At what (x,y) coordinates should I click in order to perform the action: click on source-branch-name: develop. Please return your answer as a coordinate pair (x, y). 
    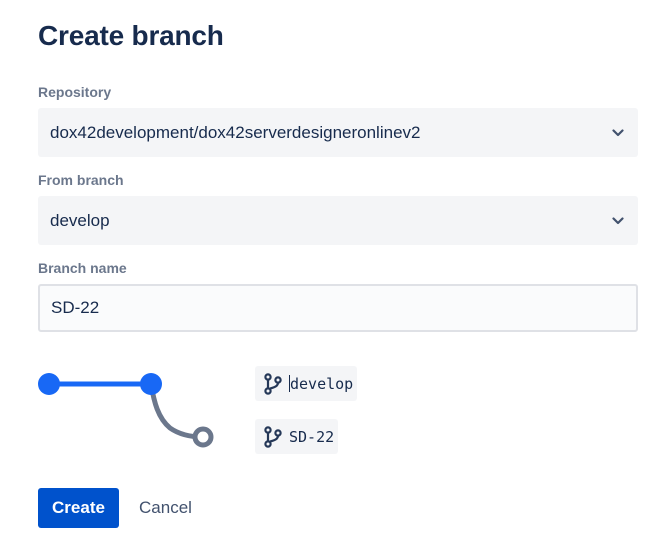
    Looking at the image, I should click on (322, 383).